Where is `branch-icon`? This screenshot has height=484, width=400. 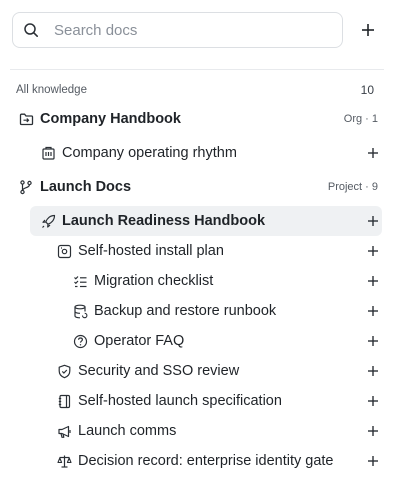 branch-icon is located at coordinates (26, 187).